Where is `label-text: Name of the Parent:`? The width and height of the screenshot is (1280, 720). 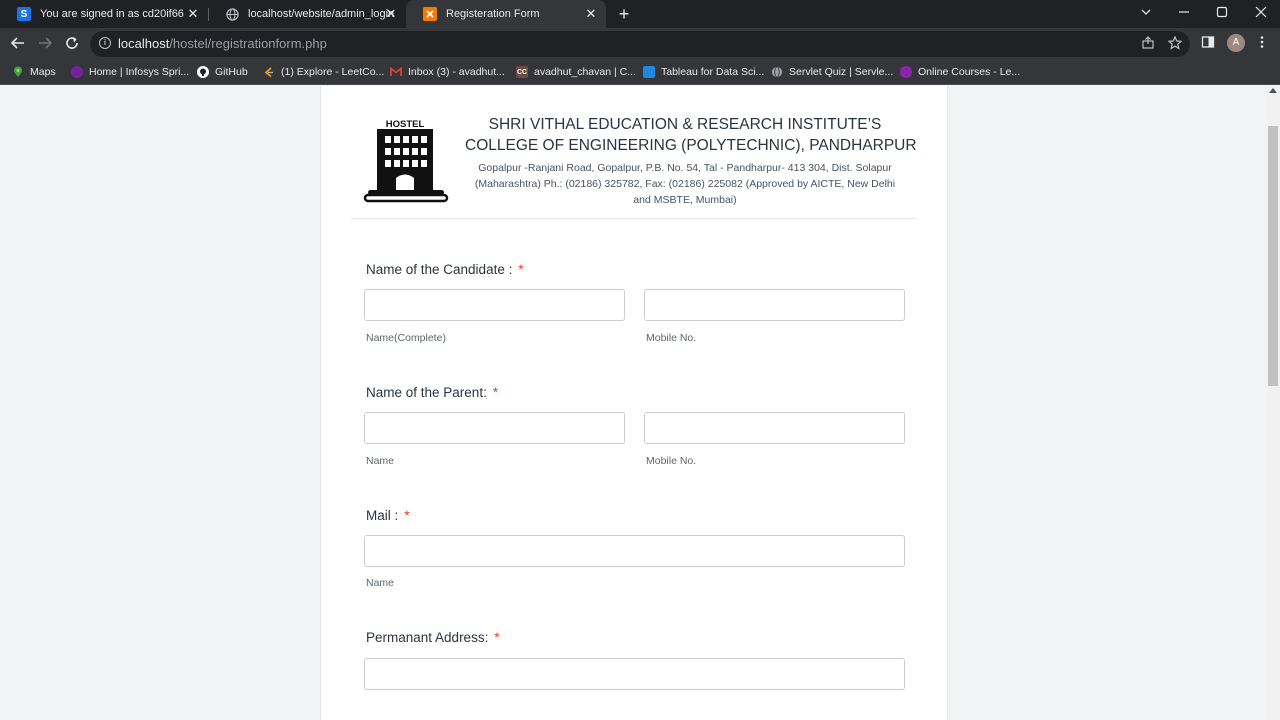 label-text: Name of the Parent: is located at coordinates (426, 392).